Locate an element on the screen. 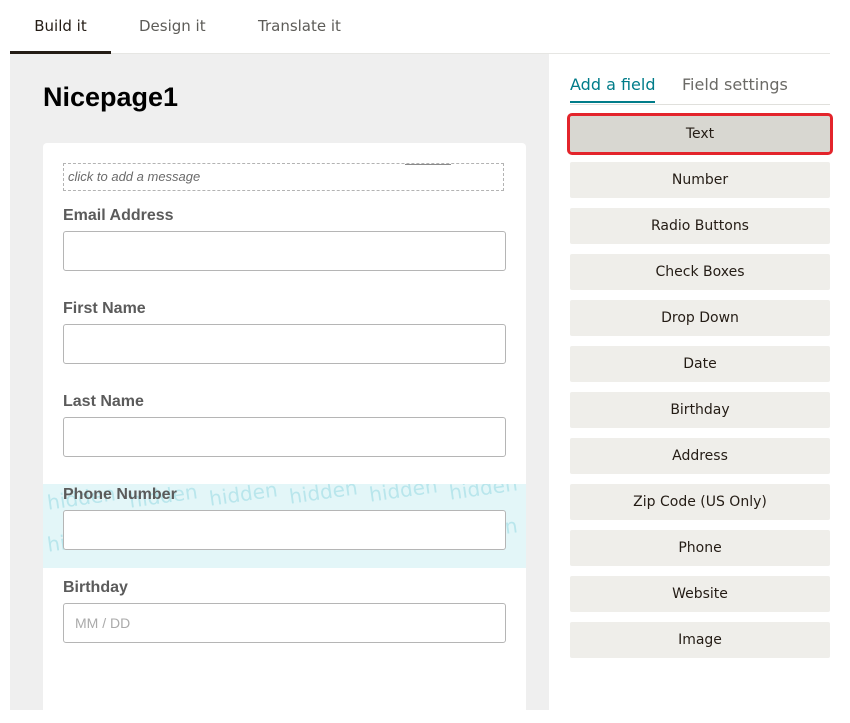  add-zip-code-field-button: Zip Code (US Only) is located at coordinates (700, 502).